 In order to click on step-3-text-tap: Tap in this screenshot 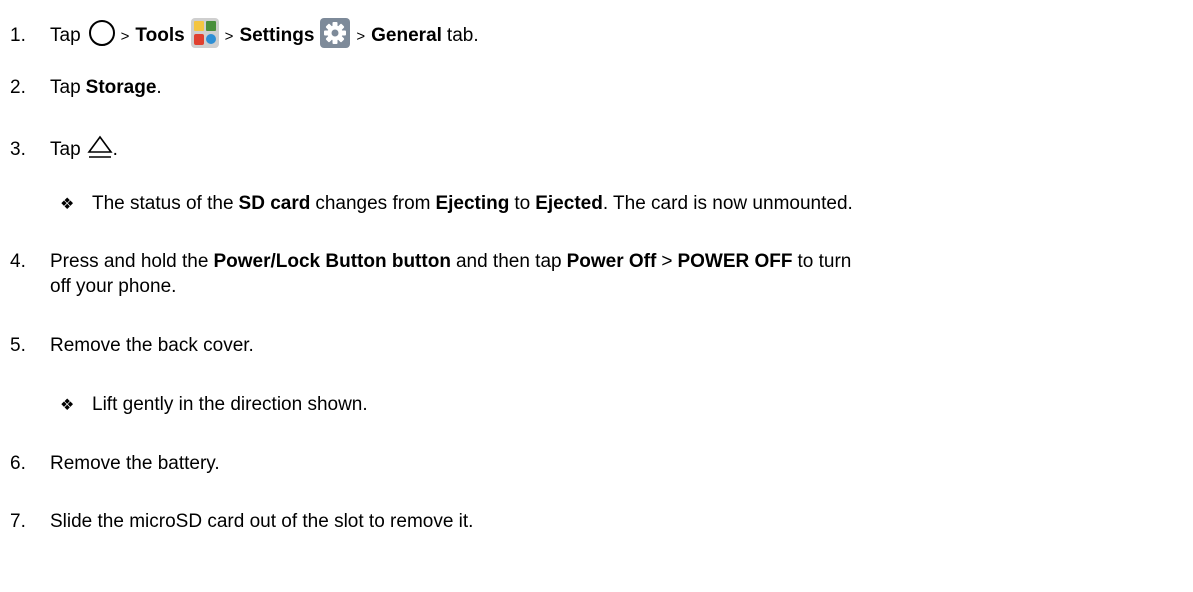, I will do `click(65, 149)`.